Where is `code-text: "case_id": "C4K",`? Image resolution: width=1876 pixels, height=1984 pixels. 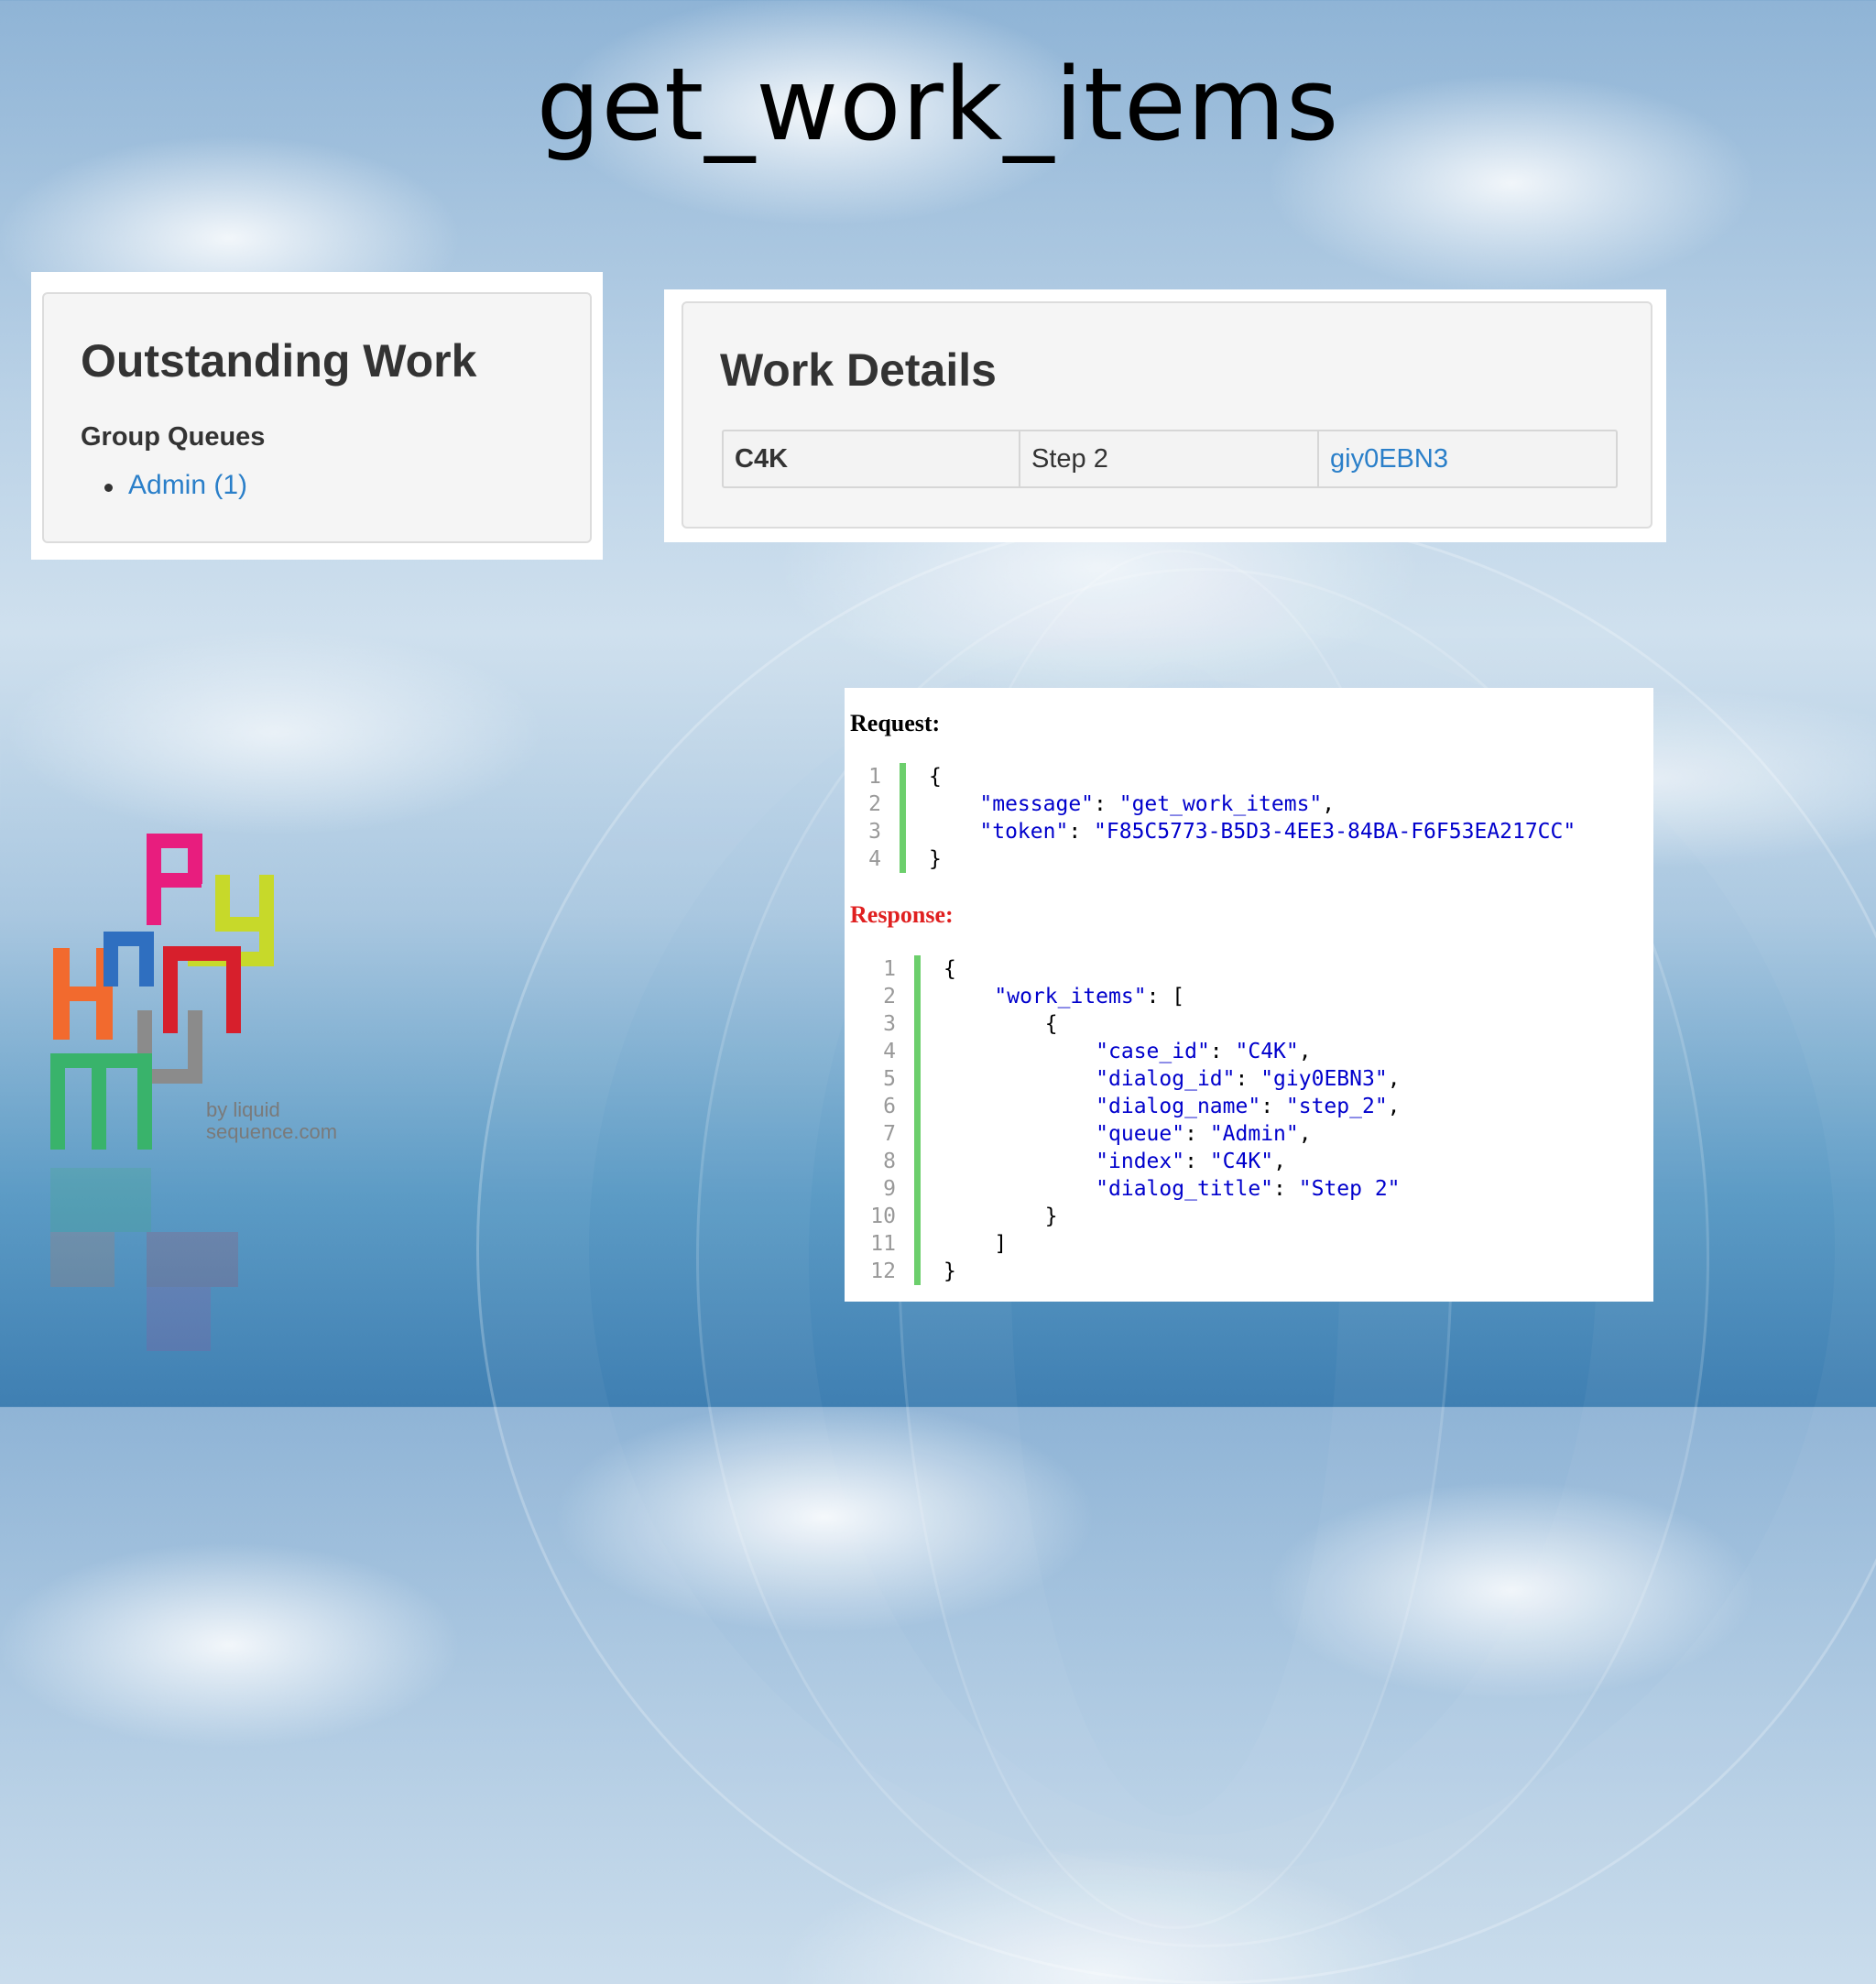 code-text: "case_id": "C4K", is located at coordinates (1204, 1051).